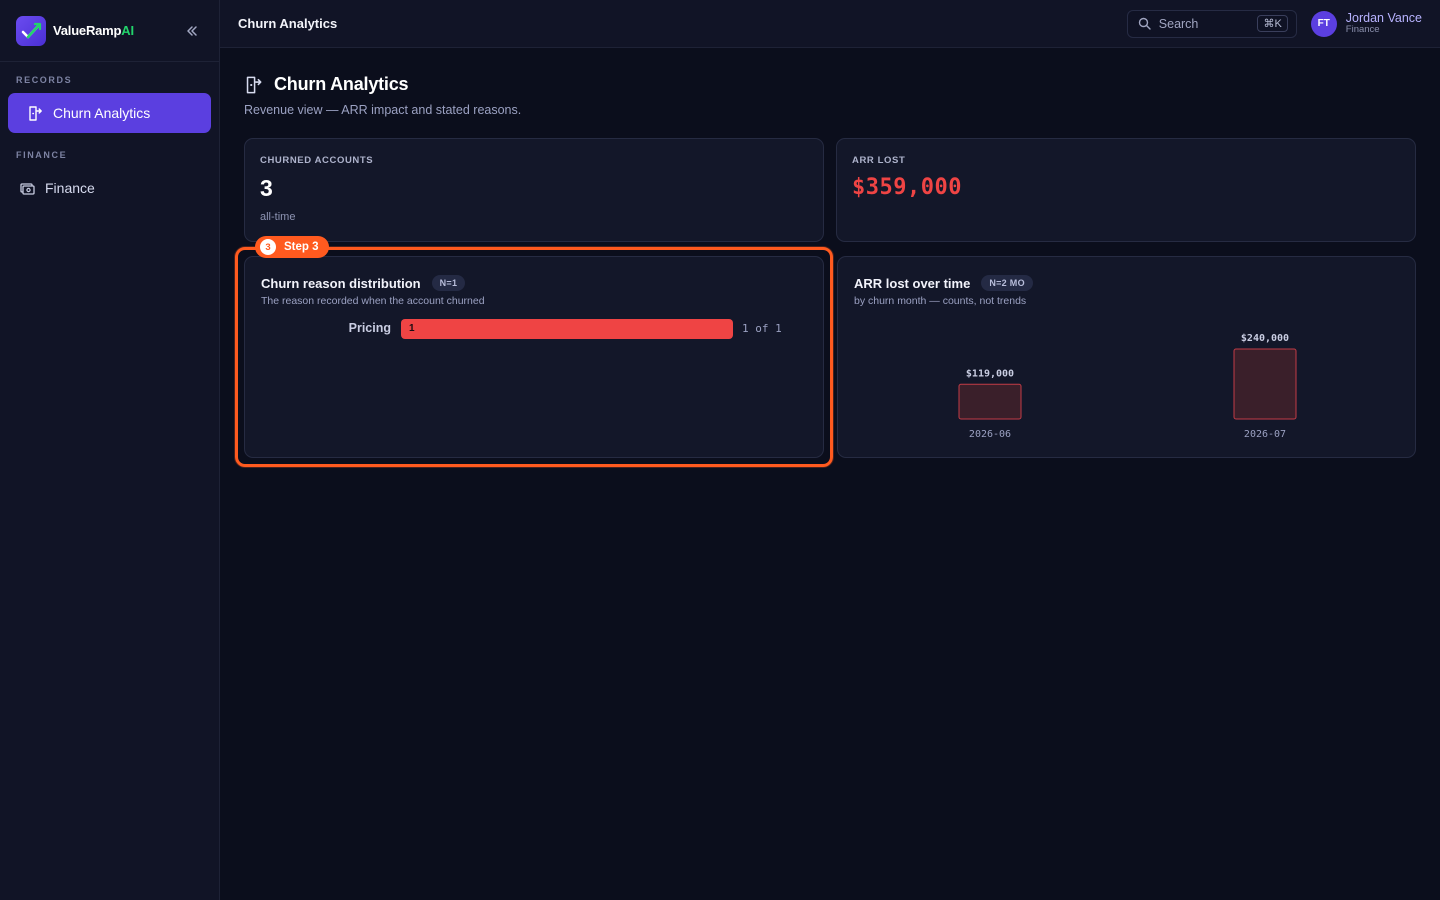 The width and height of the screenshot is (1440, 900). Describe the element at coordinates (102, 113) in the screenshot. I see `sidebar-item-label: Churn Analytics` at that location.